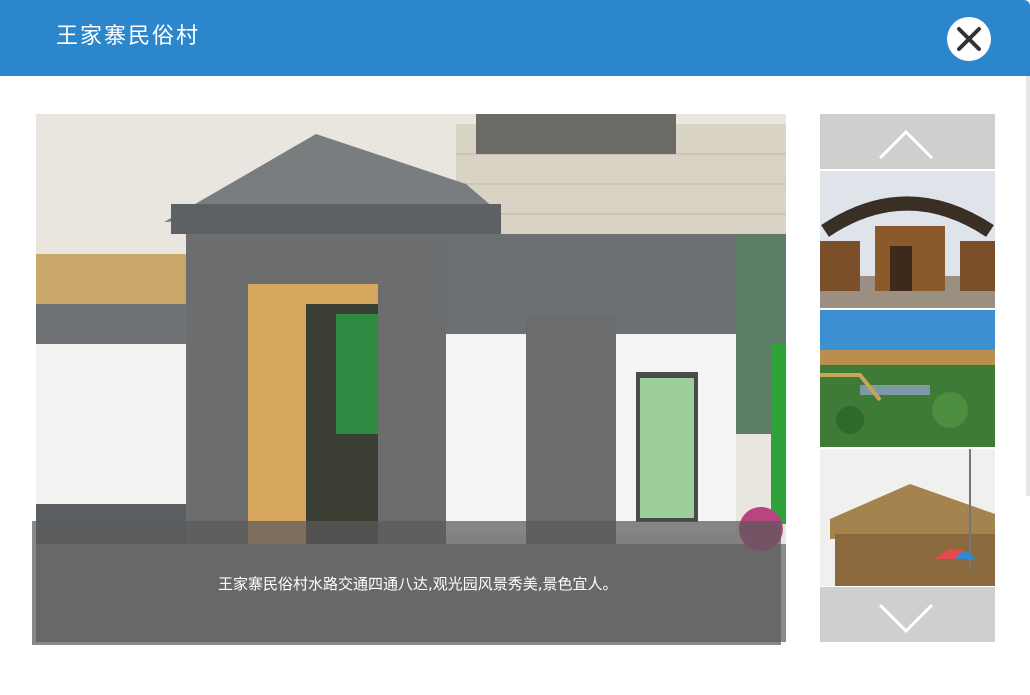 The width and height of the screenshot is (1030, 695). I want to click on close-button, so click(969, 39).